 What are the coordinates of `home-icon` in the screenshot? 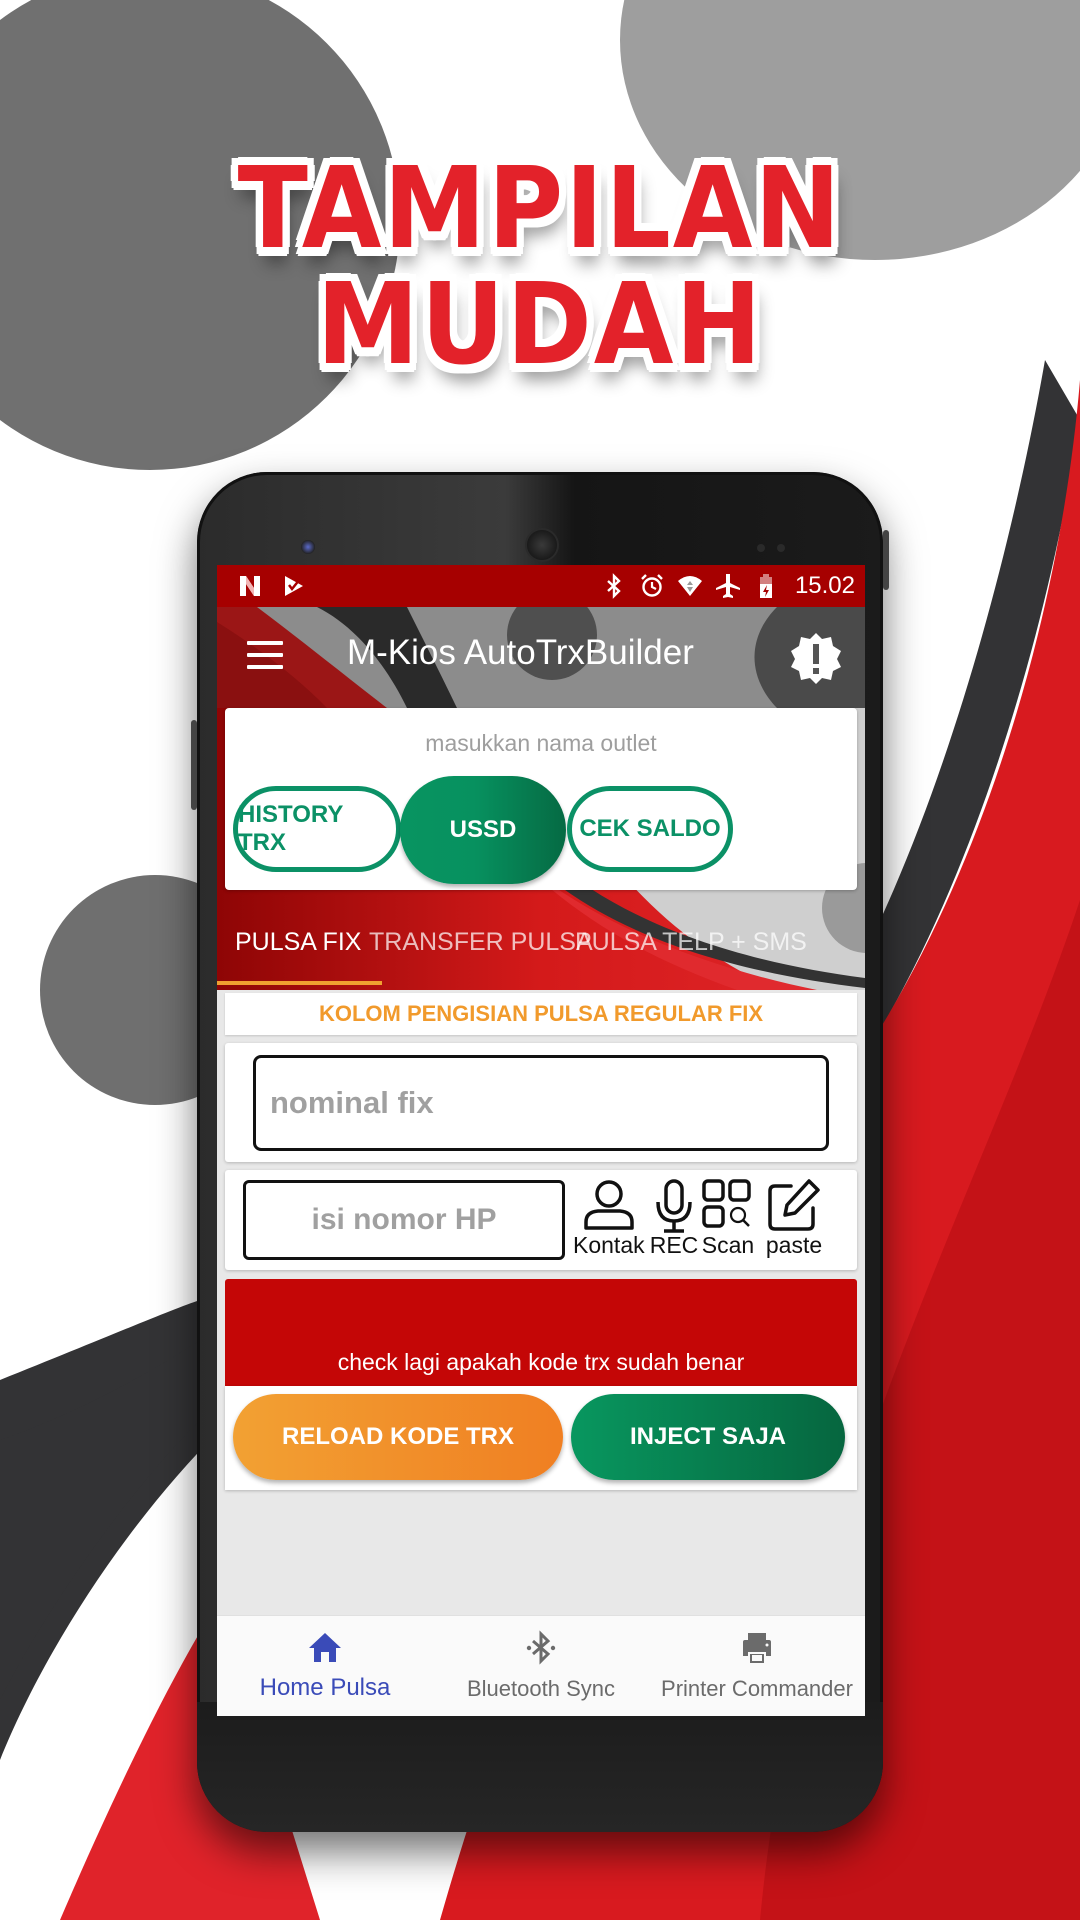 It's located at (325, 1647).